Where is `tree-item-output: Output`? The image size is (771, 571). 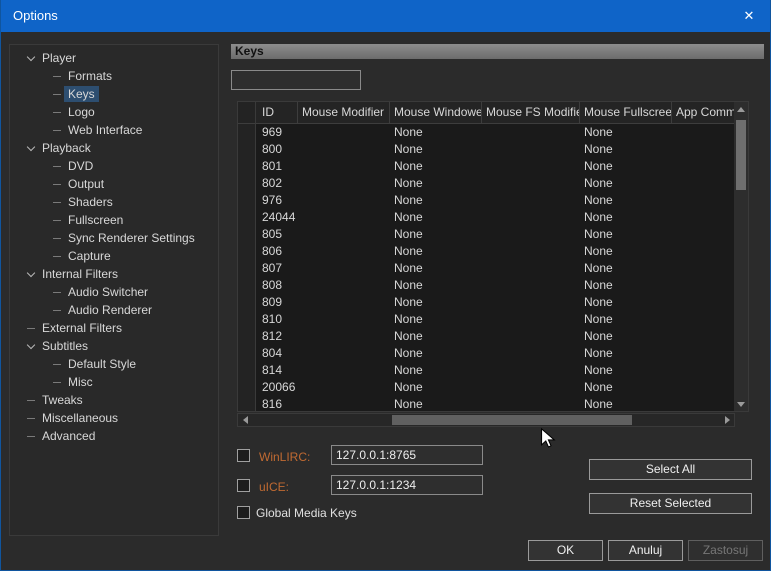
tree-item-output: Output is located at coordinates (114, 184).